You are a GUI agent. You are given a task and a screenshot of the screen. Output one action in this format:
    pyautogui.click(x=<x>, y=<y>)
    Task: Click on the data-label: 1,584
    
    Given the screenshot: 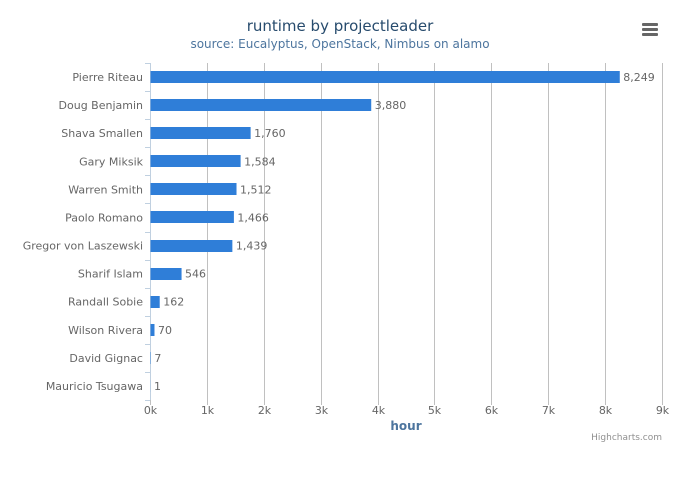 What is the action you would take?
    pyautogui.click(x=260, y=161)
    